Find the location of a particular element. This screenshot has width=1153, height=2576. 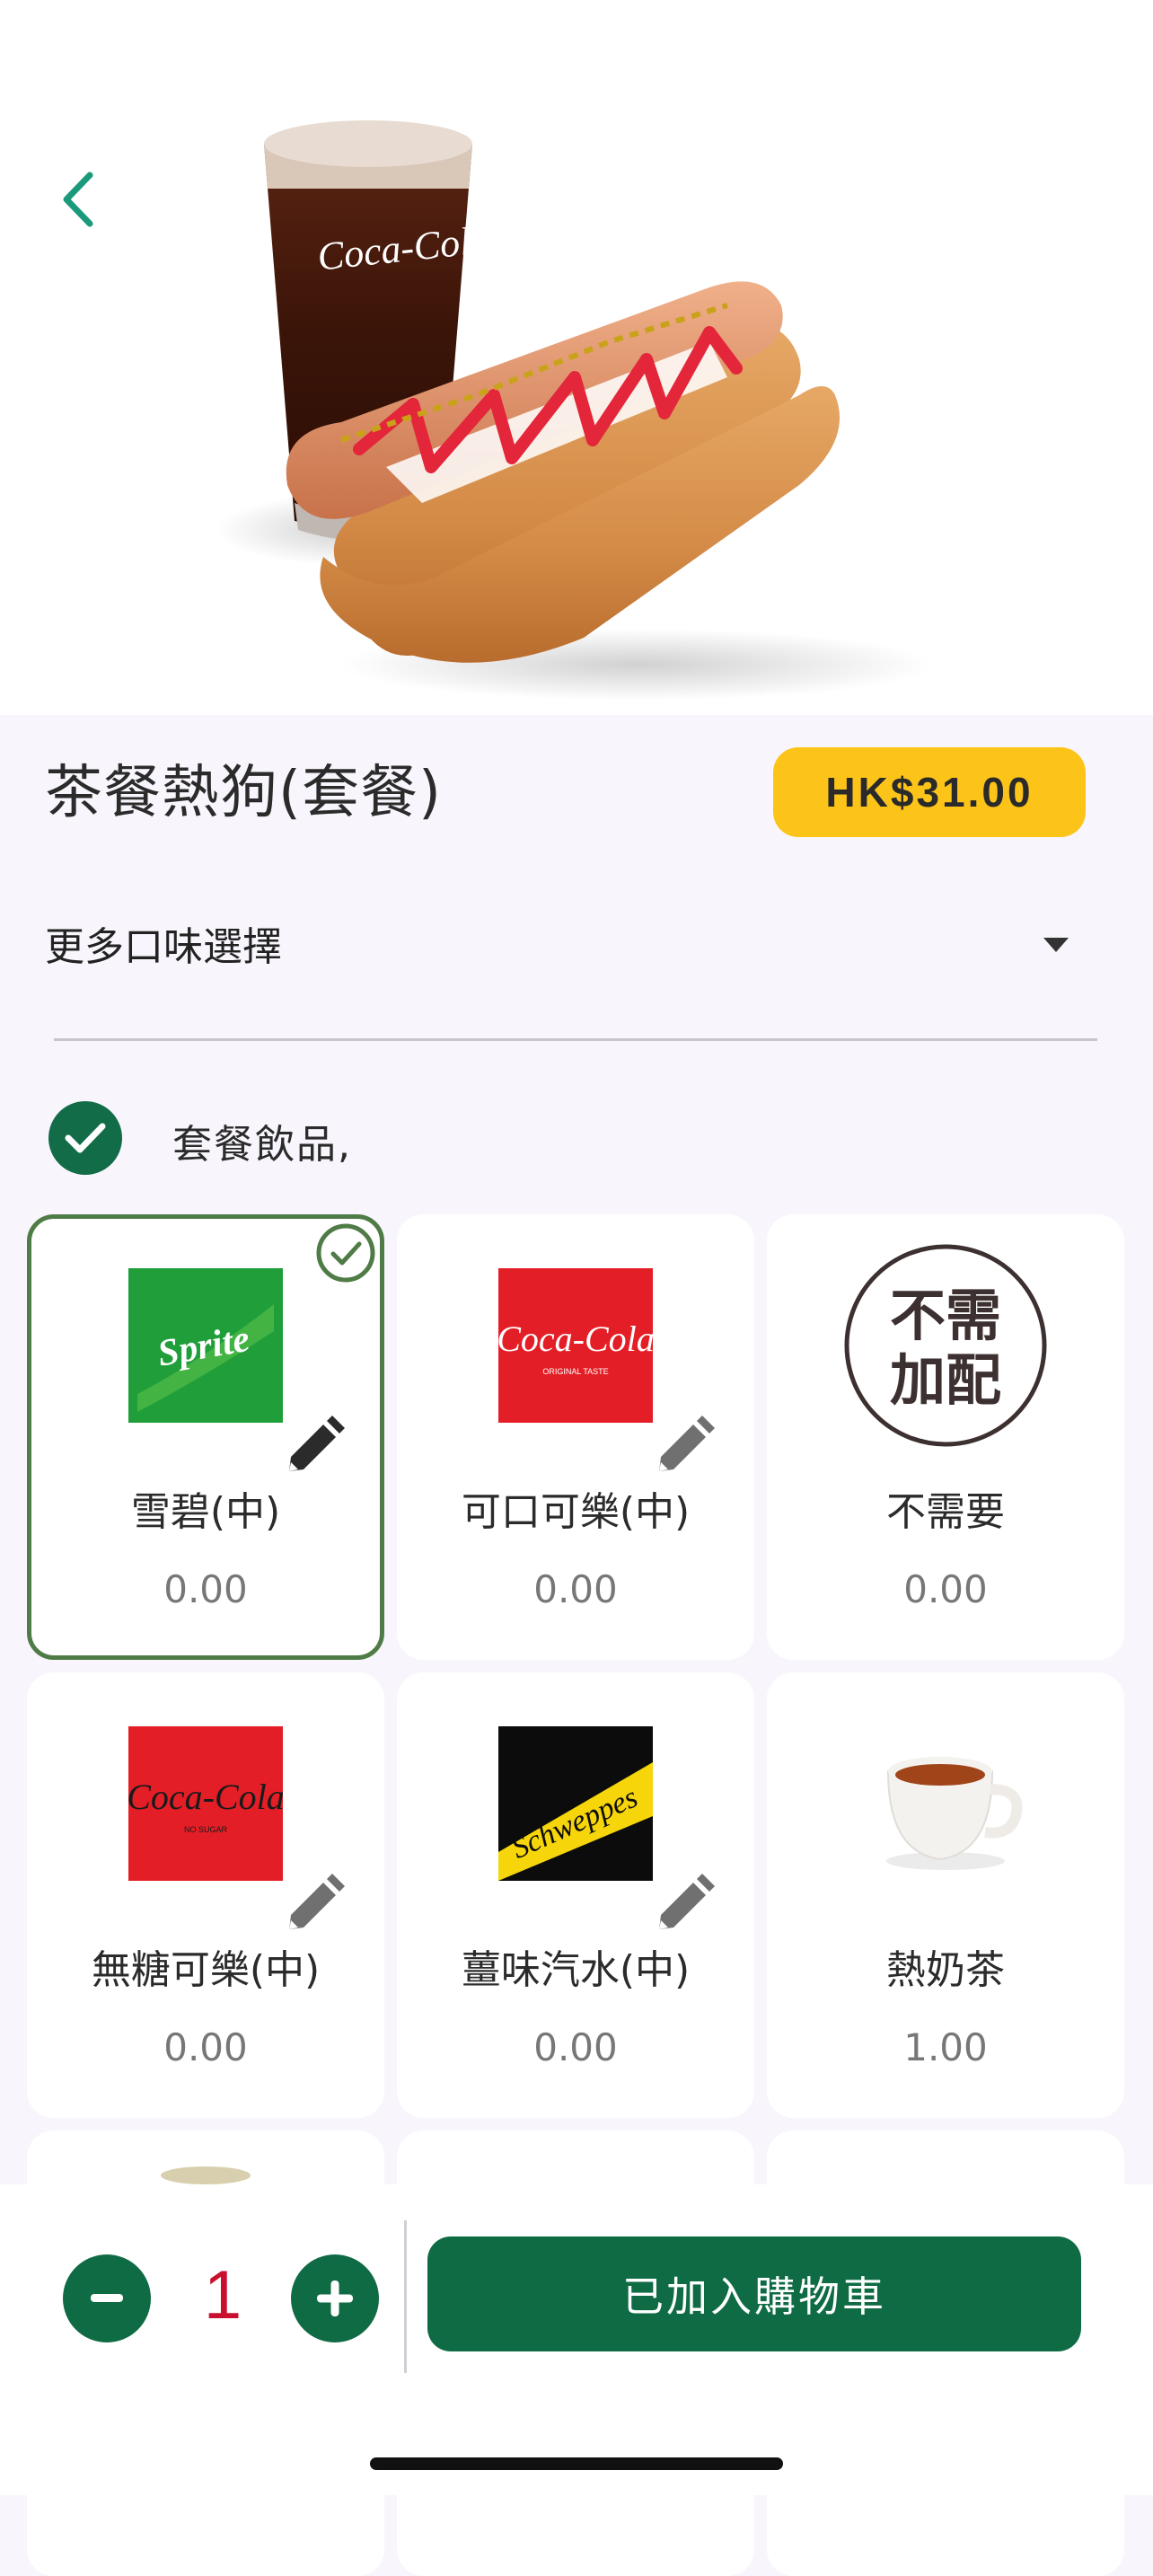

coca-cola-no-sugar-logo: Coca-Cola NO SUGAR is located at coordinates (205, 1803).